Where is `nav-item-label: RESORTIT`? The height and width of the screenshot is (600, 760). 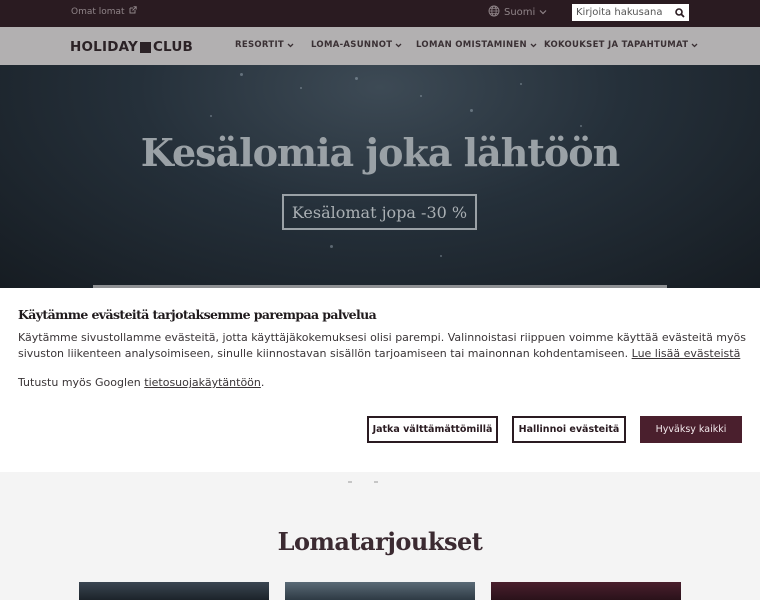
nav-item-label: RESORTIT is located at coordinates (260, 45).